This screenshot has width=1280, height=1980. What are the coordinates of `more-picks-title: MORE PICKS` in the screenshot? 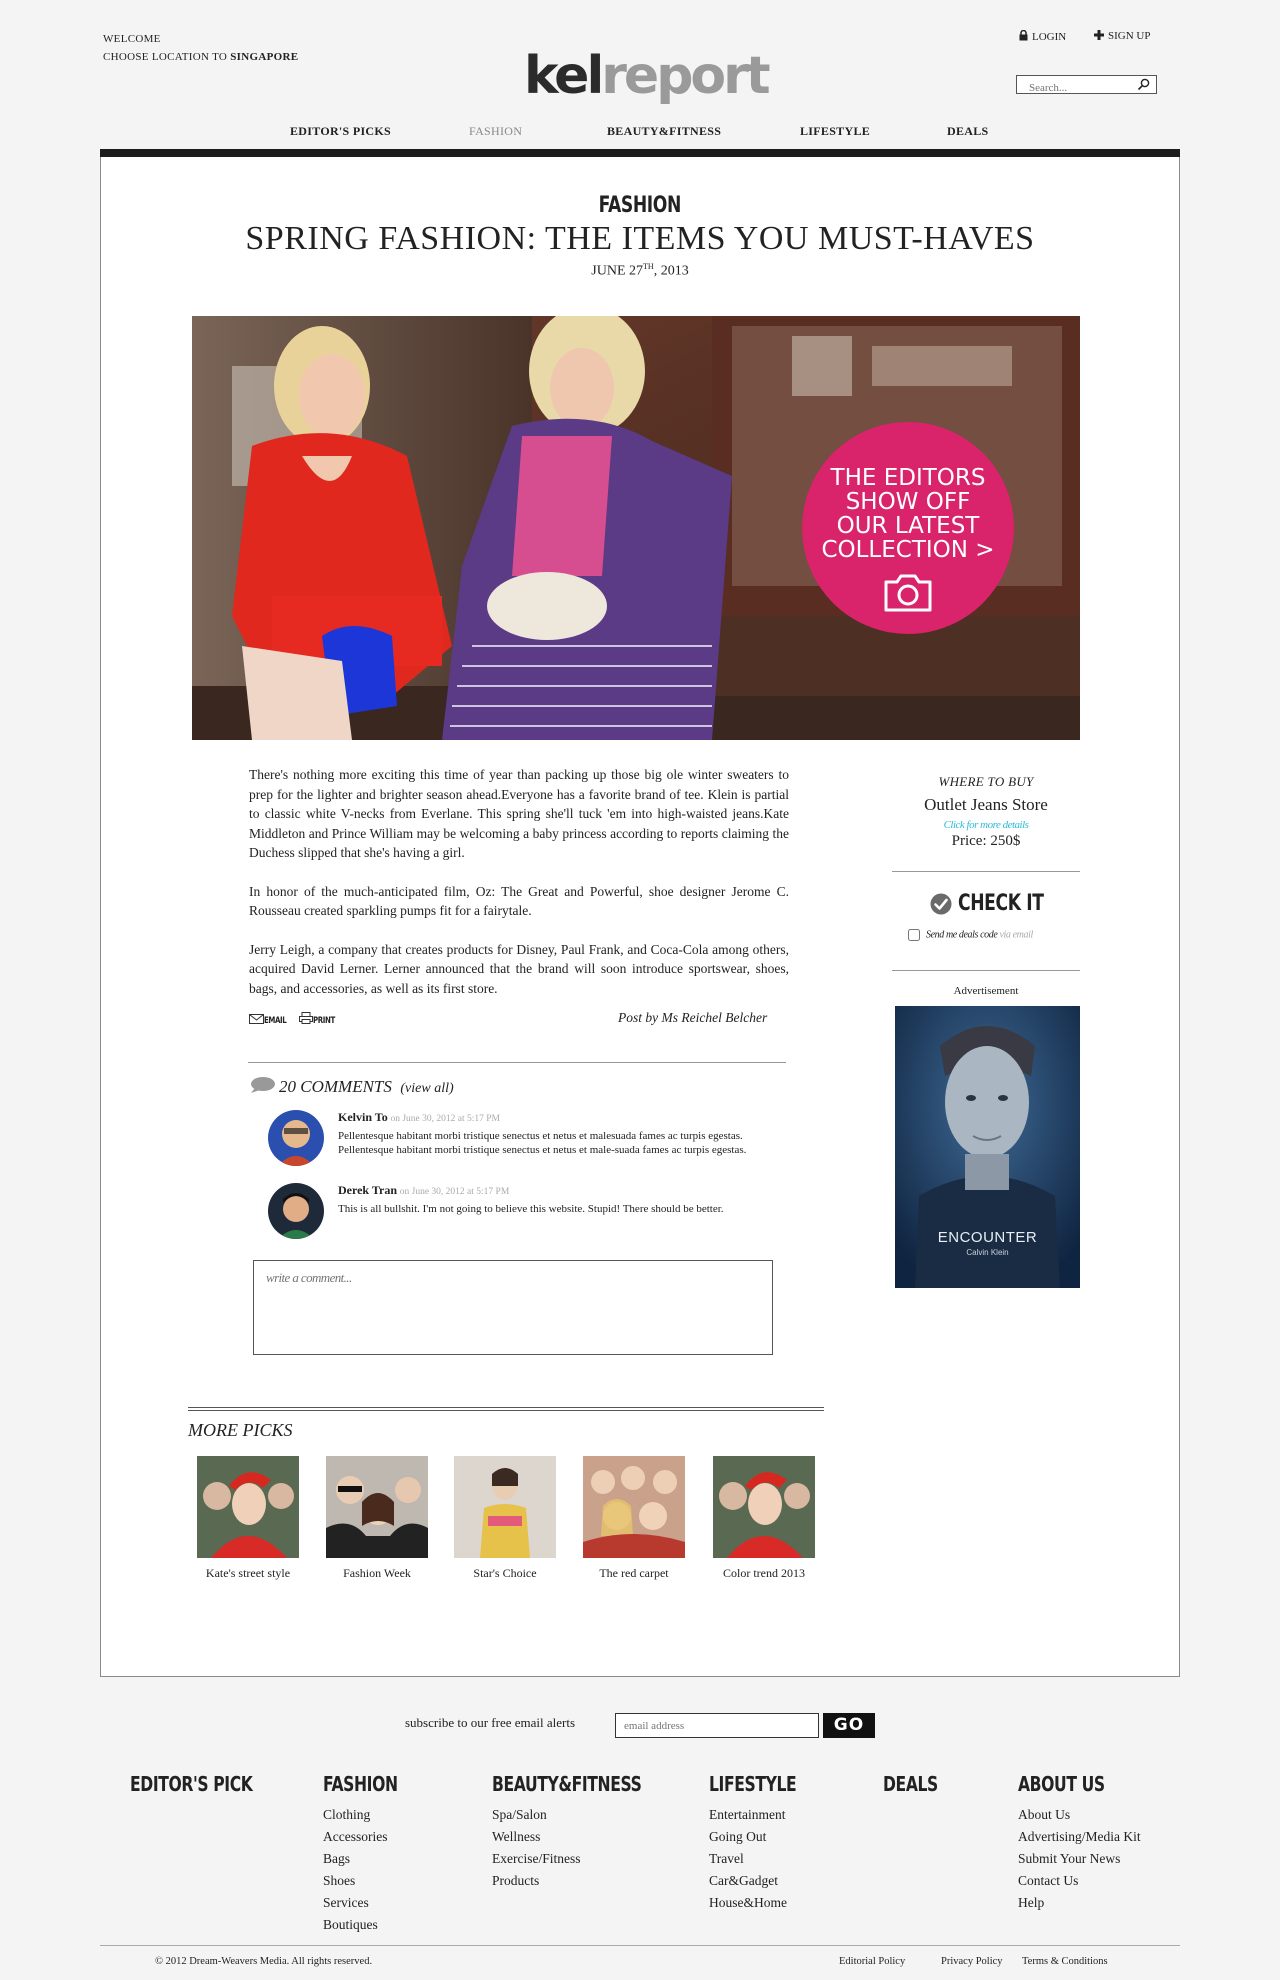 It's located at (240, 1430).